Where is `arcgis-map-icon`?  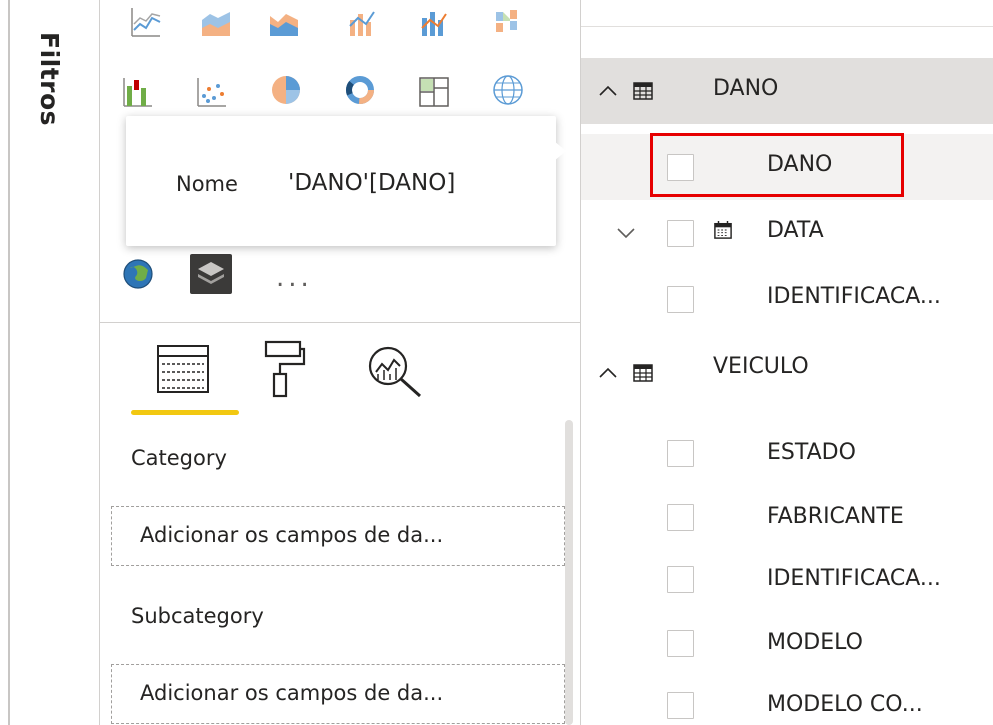 arcgis-map-icon is located at coordinates (138, 274).